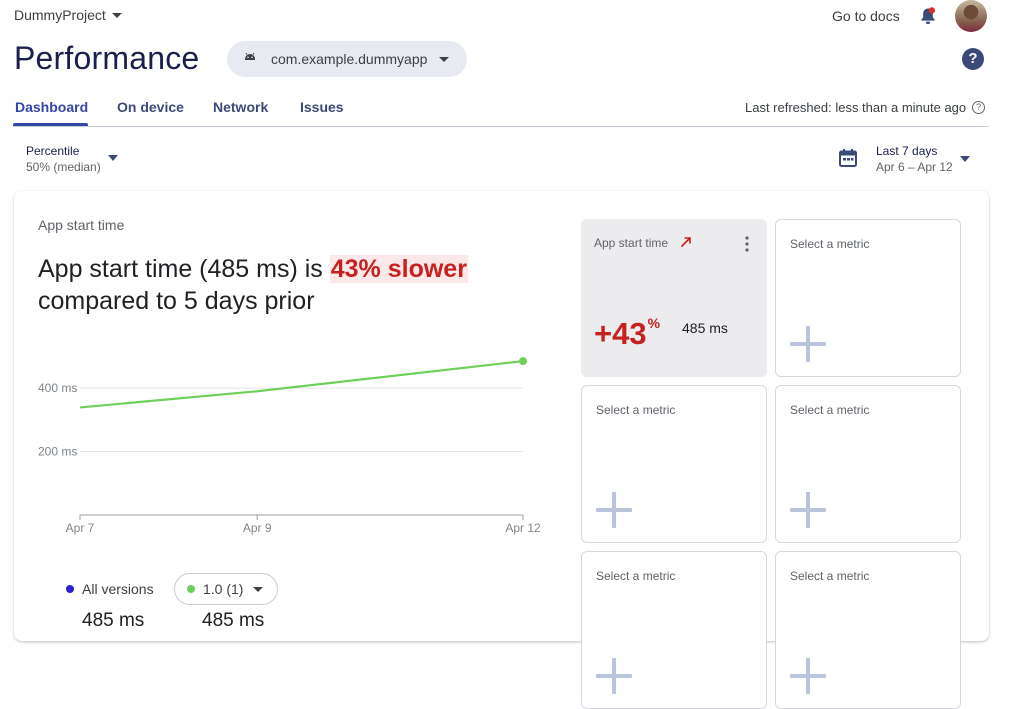 The image size is (1013, 709). What do you see at coordinates (501, 126) in the screenshot?
I see `tab-divider` at bounding box center [501, 126].